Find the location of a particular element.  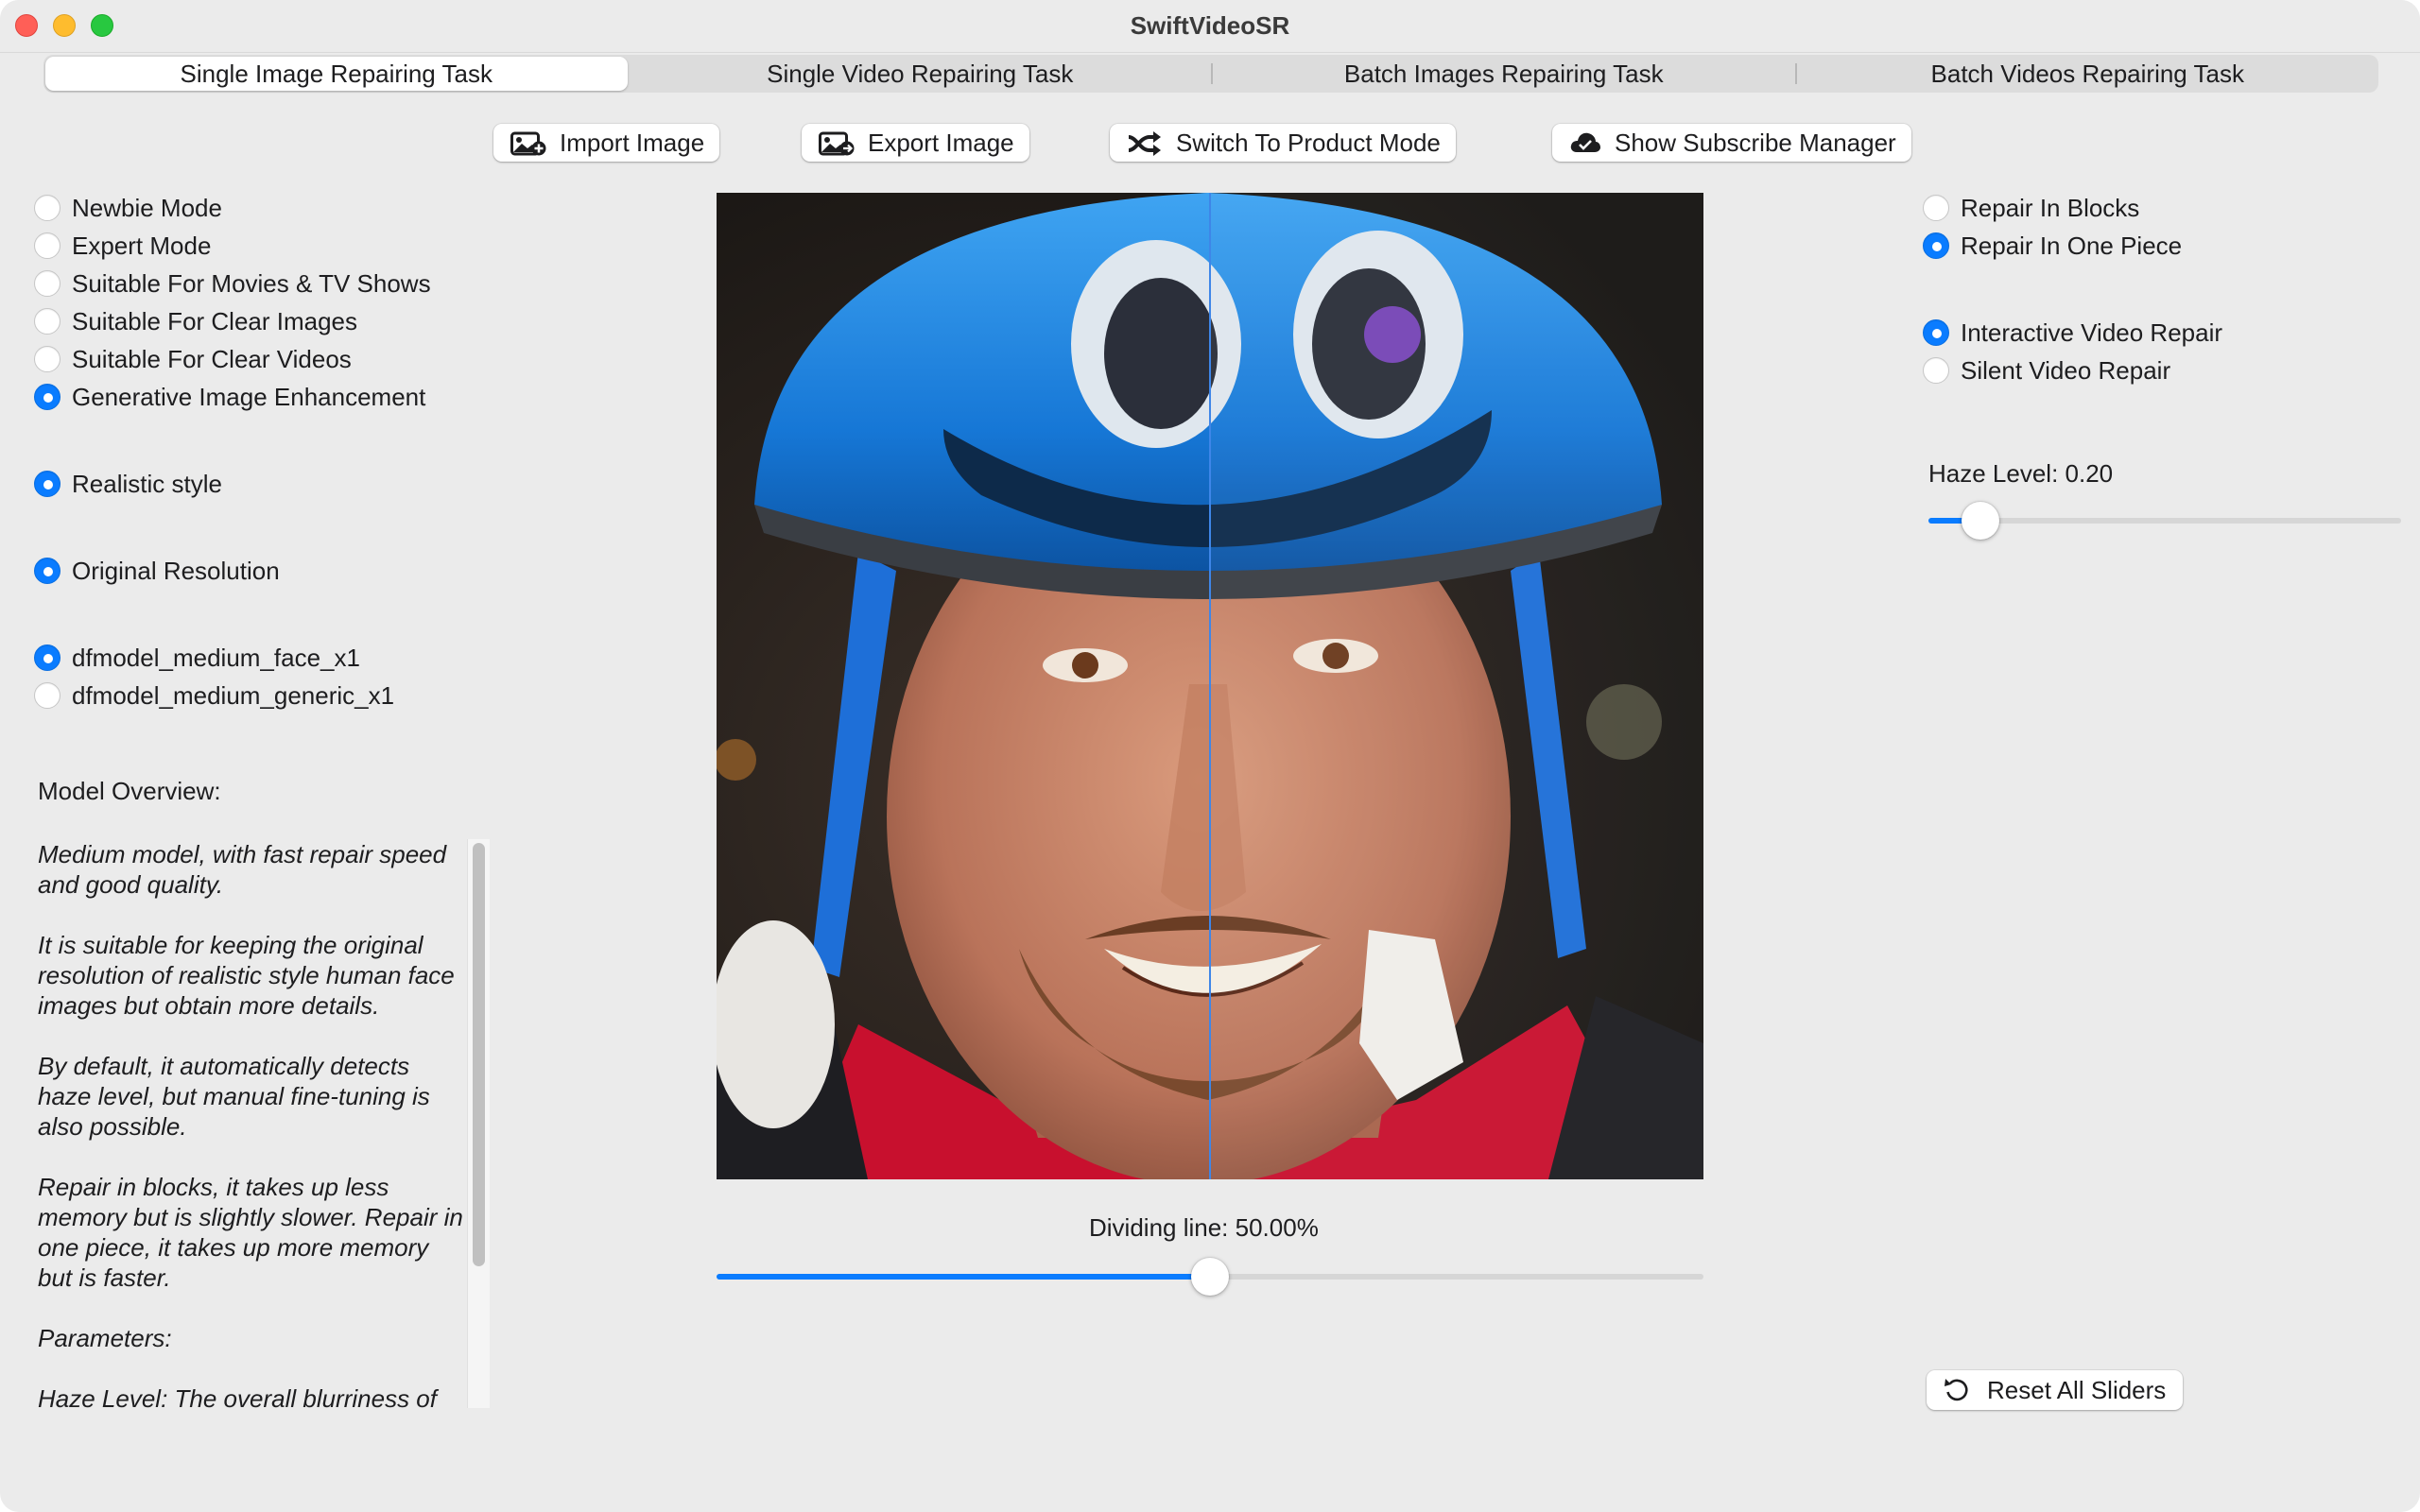

radio-expert-mode: Expert Mode is located at coordinates (123, 246).